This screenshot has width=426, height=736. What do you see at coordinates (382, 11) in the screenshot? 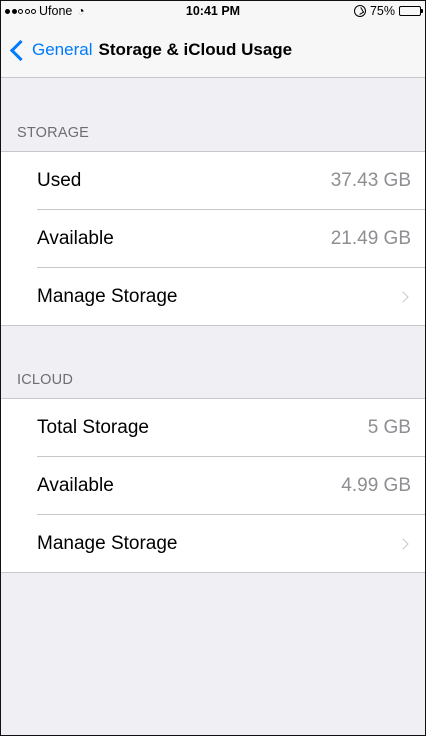
I see `battery-percent: 75%` at bounding box center [382, 11].